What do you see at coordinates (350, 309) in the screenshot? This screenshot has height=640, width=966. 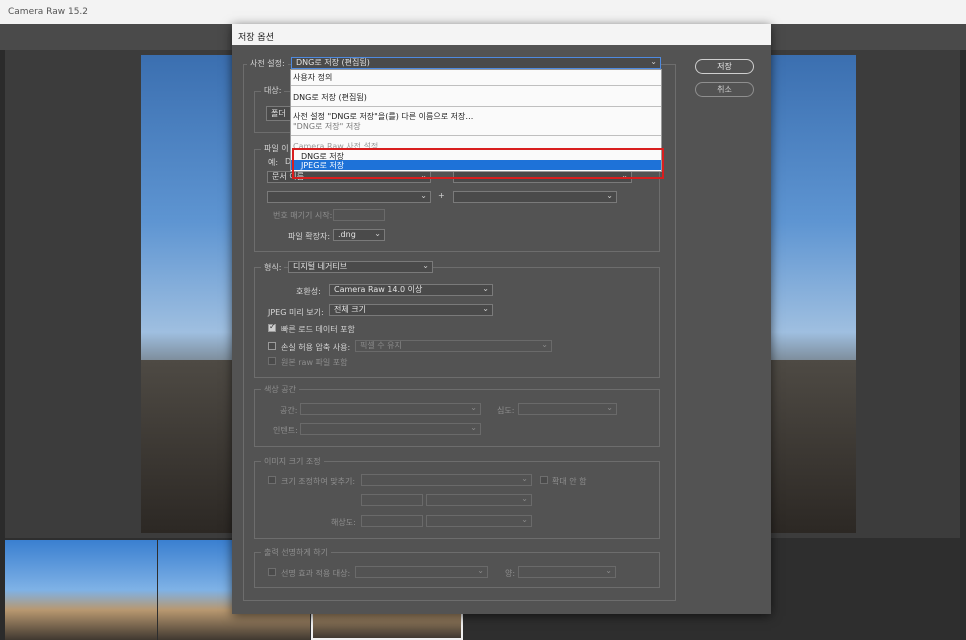 I see `jpeg-preview-value: 전체 크기` at bounding box center [350, 309].